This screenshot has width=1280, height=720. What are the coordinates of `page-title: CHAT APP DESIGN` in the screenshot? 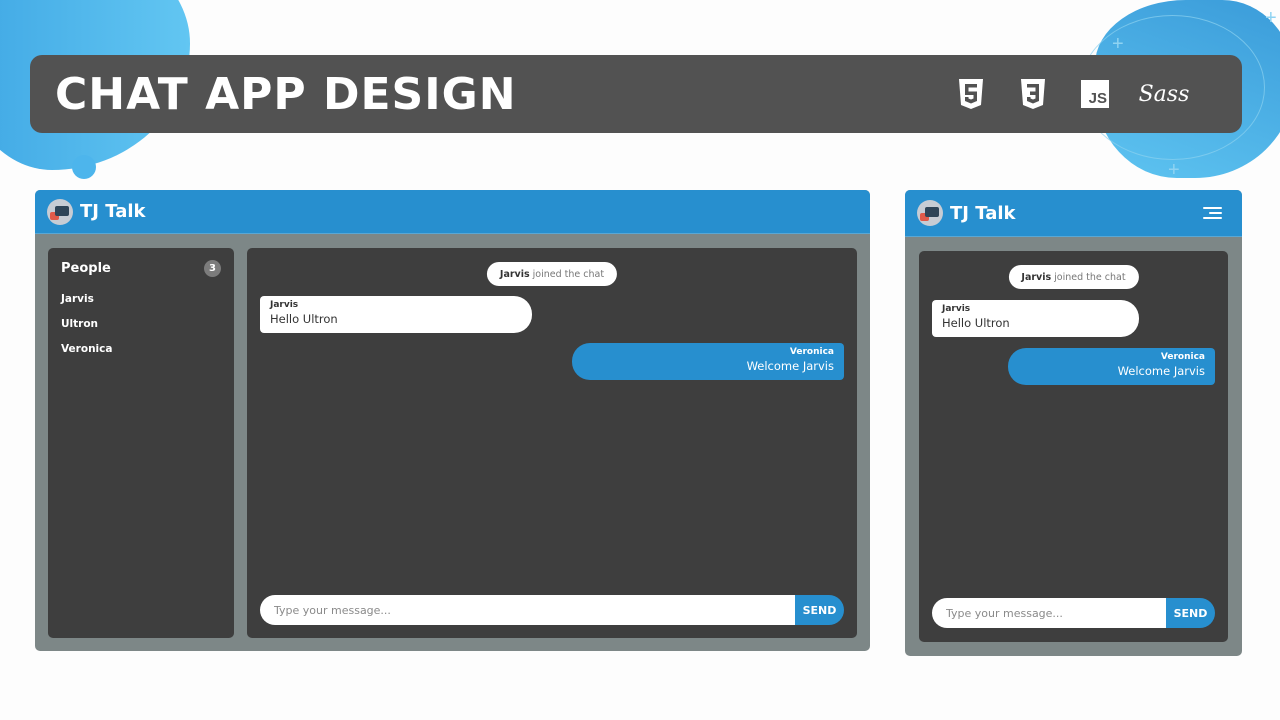 It's located at (286, 94).